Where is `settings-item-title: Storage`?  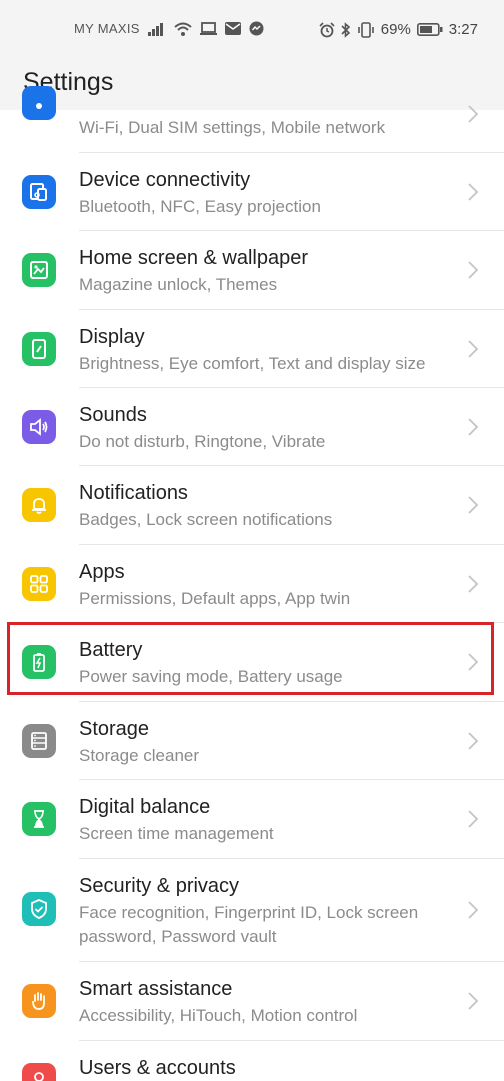
settings-item-title: Storage is located at coordinates (114, 729).